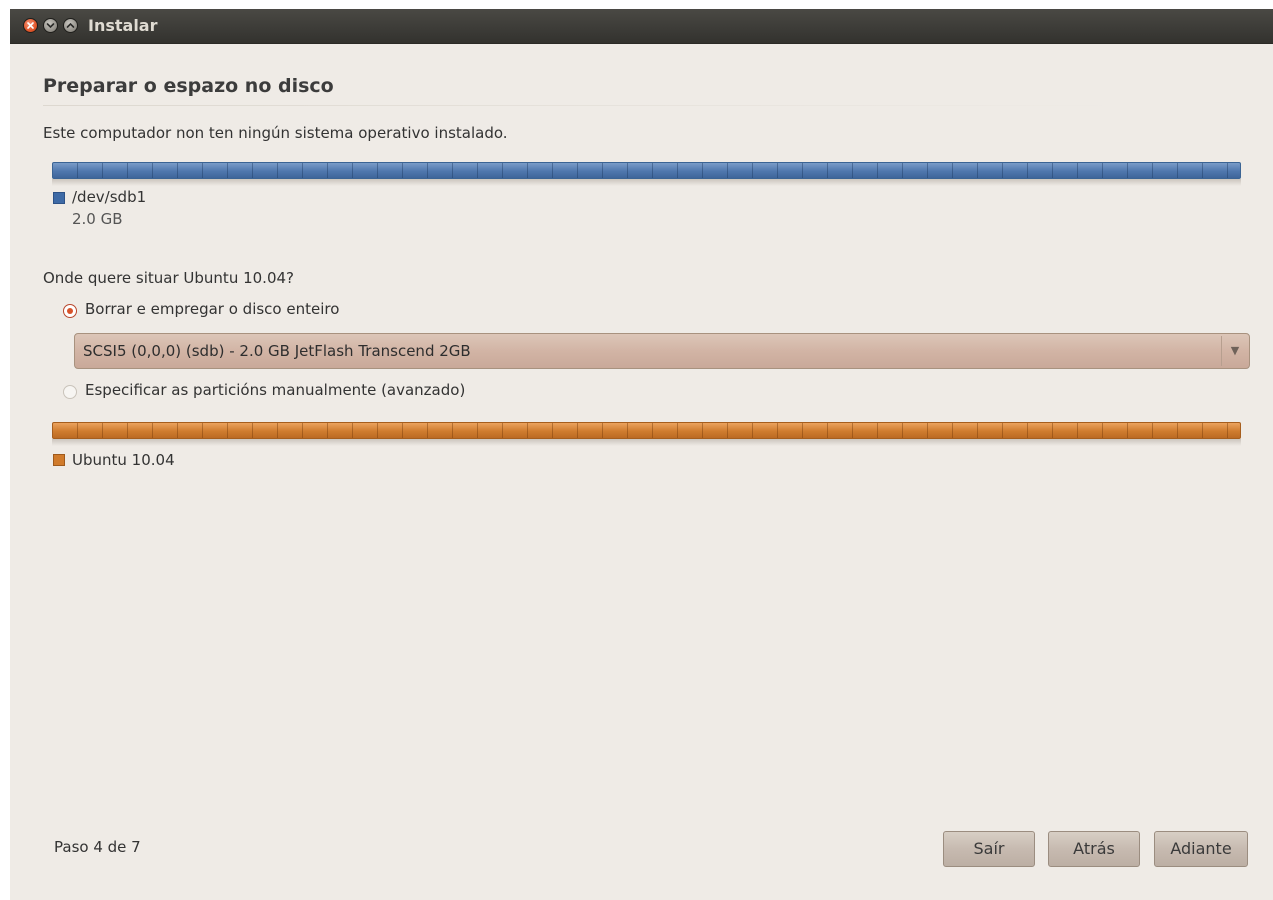  What do you see at coordinates (50, 25) in the screenshot?
I see `minimize-icon` at bounding box center [50, 25].